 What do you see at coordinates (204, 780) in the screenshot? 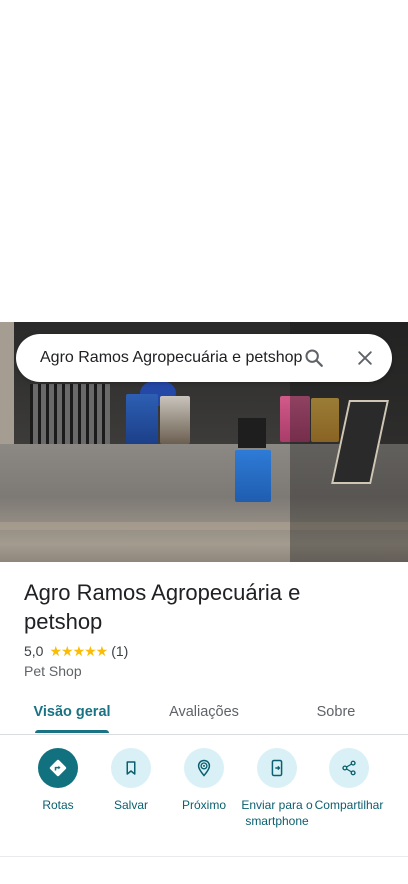
I see `nearby-button: Próximo` at bounding box center [204, 780].